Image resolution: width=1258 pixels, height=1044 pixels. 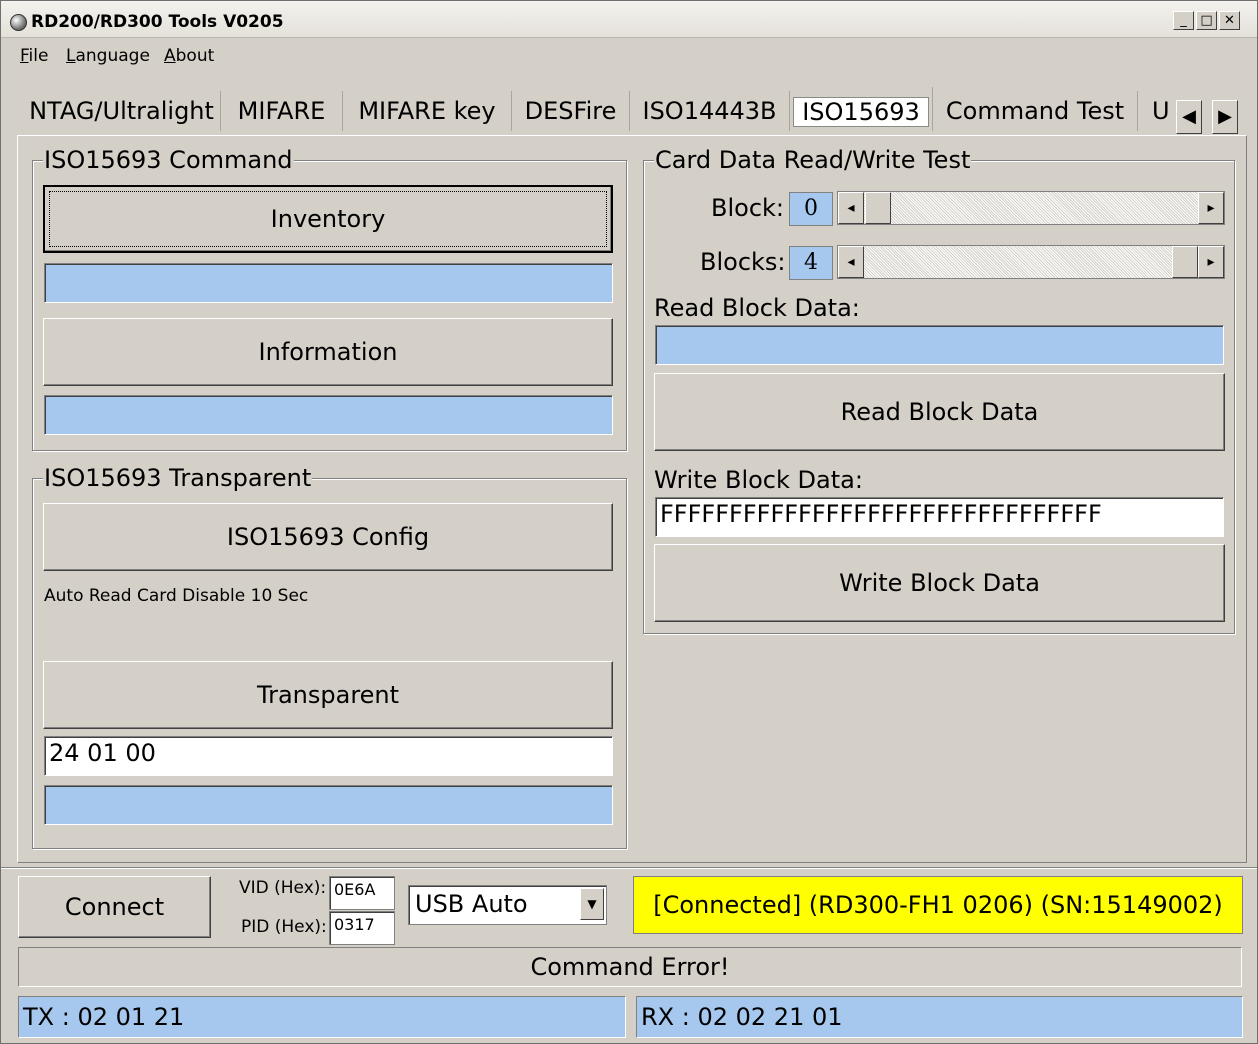 What do you see at coordinates (878, 208) in the screenshot?
I see `block-scroll-thumb` at bounding box center [878, 208].